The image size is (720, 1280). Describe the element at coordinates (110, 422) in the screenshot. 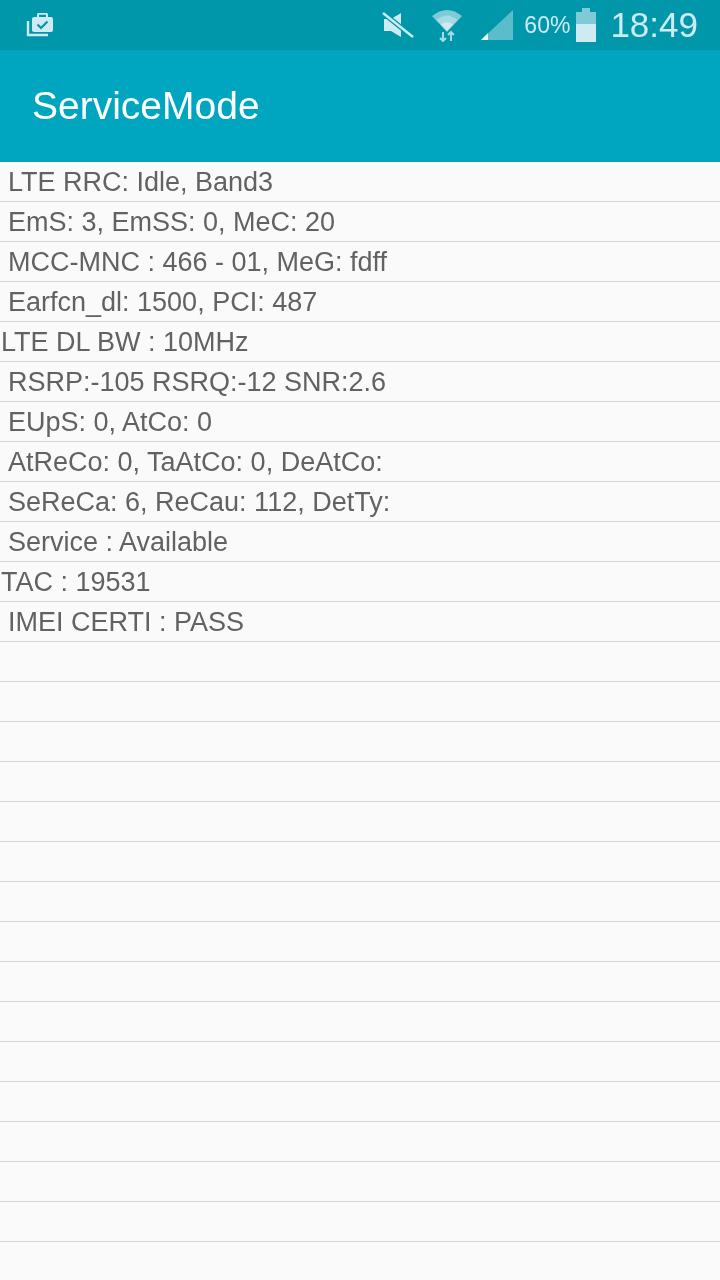

I see `info-row-text: EUpS: 0, AtCo: 0` at that location.